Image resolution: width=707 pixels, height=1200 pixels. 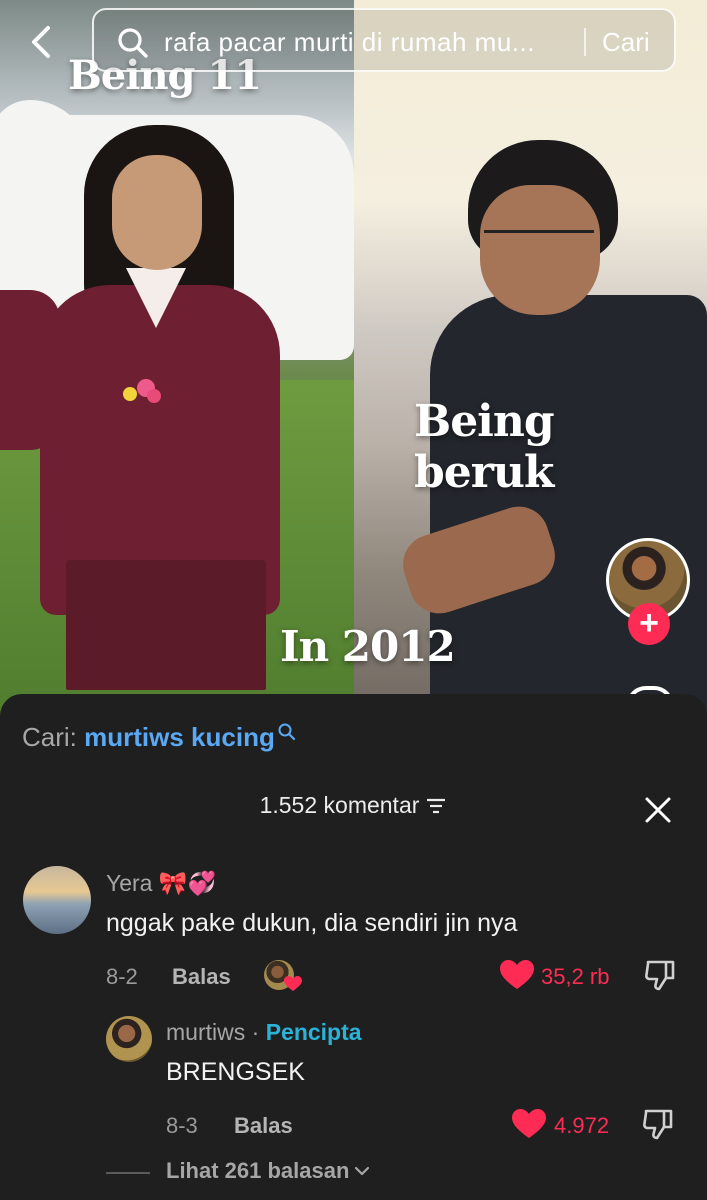 What do you see at coordinates (205, 1032) in the screenshot?
I see `comment-author: murtiws` at bounding box center [205, 1032].